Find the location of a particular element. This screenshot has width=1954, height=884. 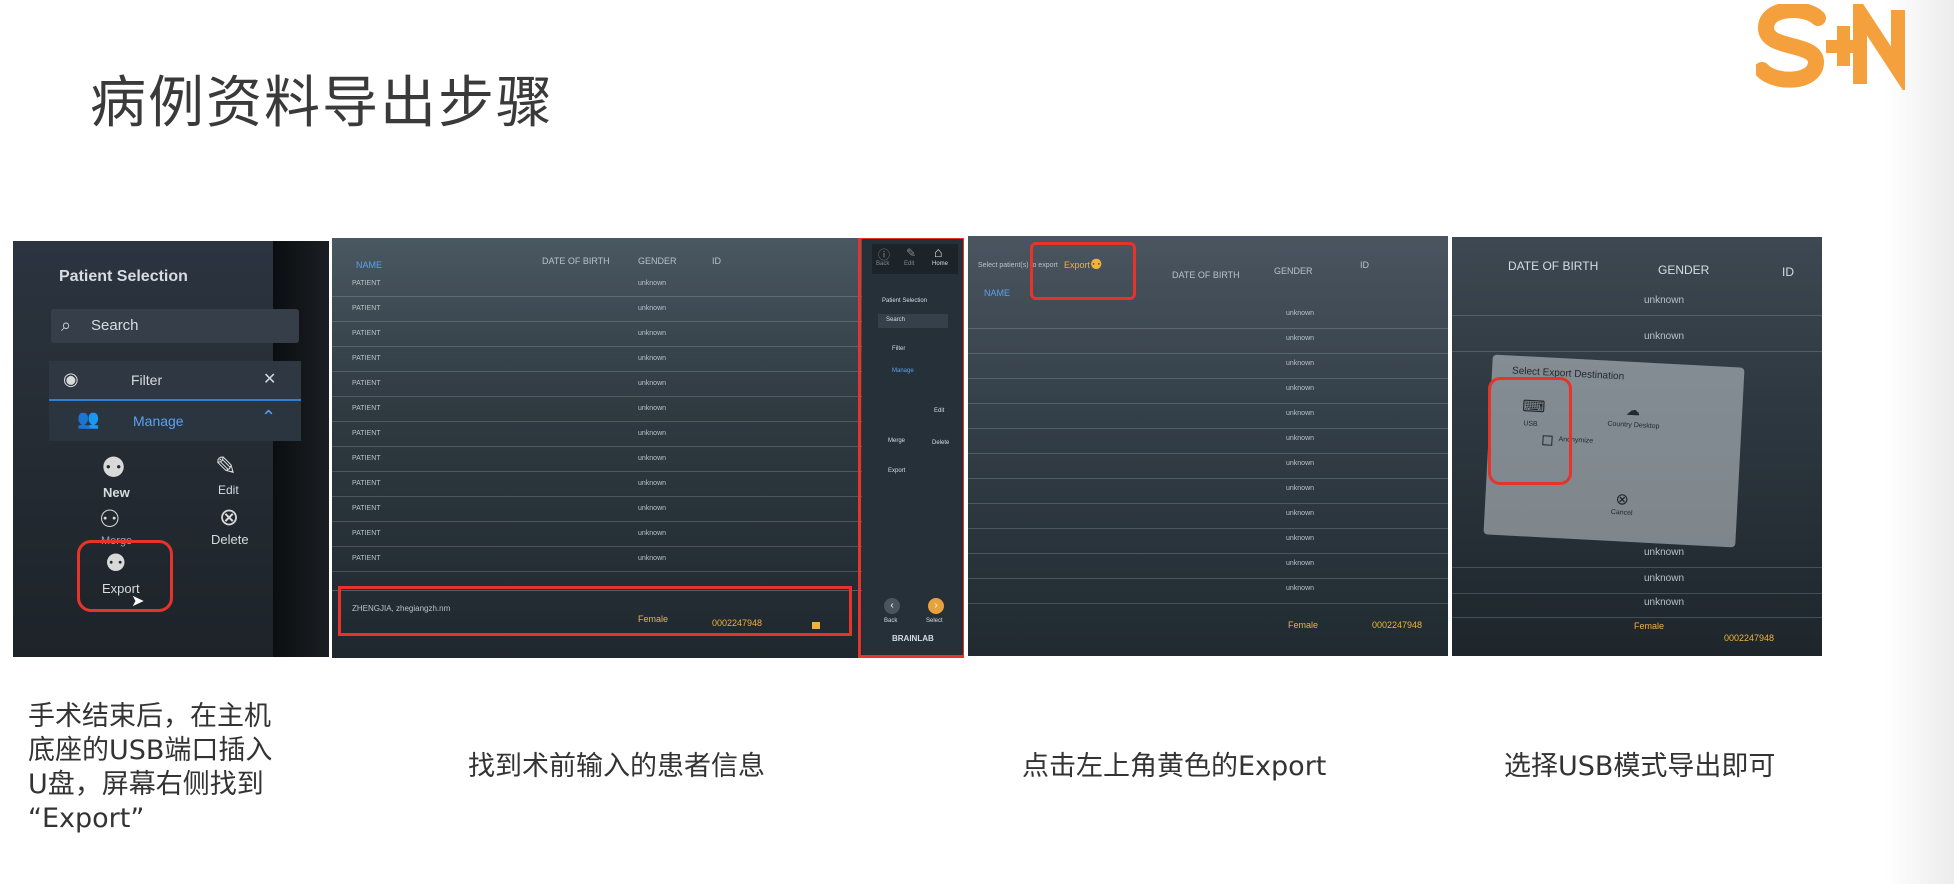

cancel-icon: ⊗ is located at coordinates (1622, 500).